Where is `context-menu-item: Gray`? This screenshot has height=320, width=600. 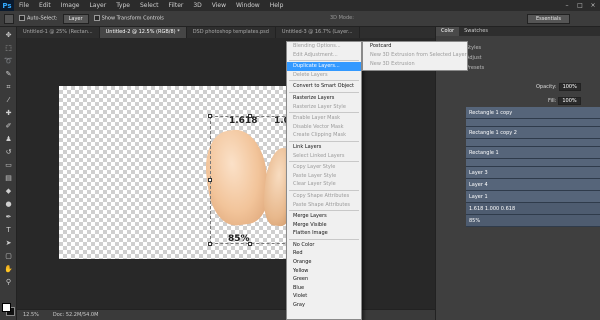
context-menu-item: Gray is located at coordinates (324, 305).